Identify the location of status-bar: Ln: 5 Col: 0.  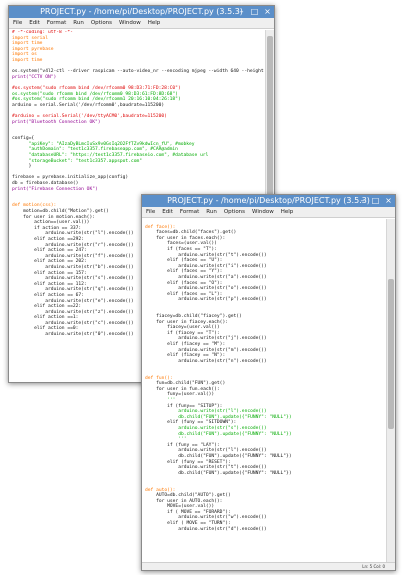
(268, 566).